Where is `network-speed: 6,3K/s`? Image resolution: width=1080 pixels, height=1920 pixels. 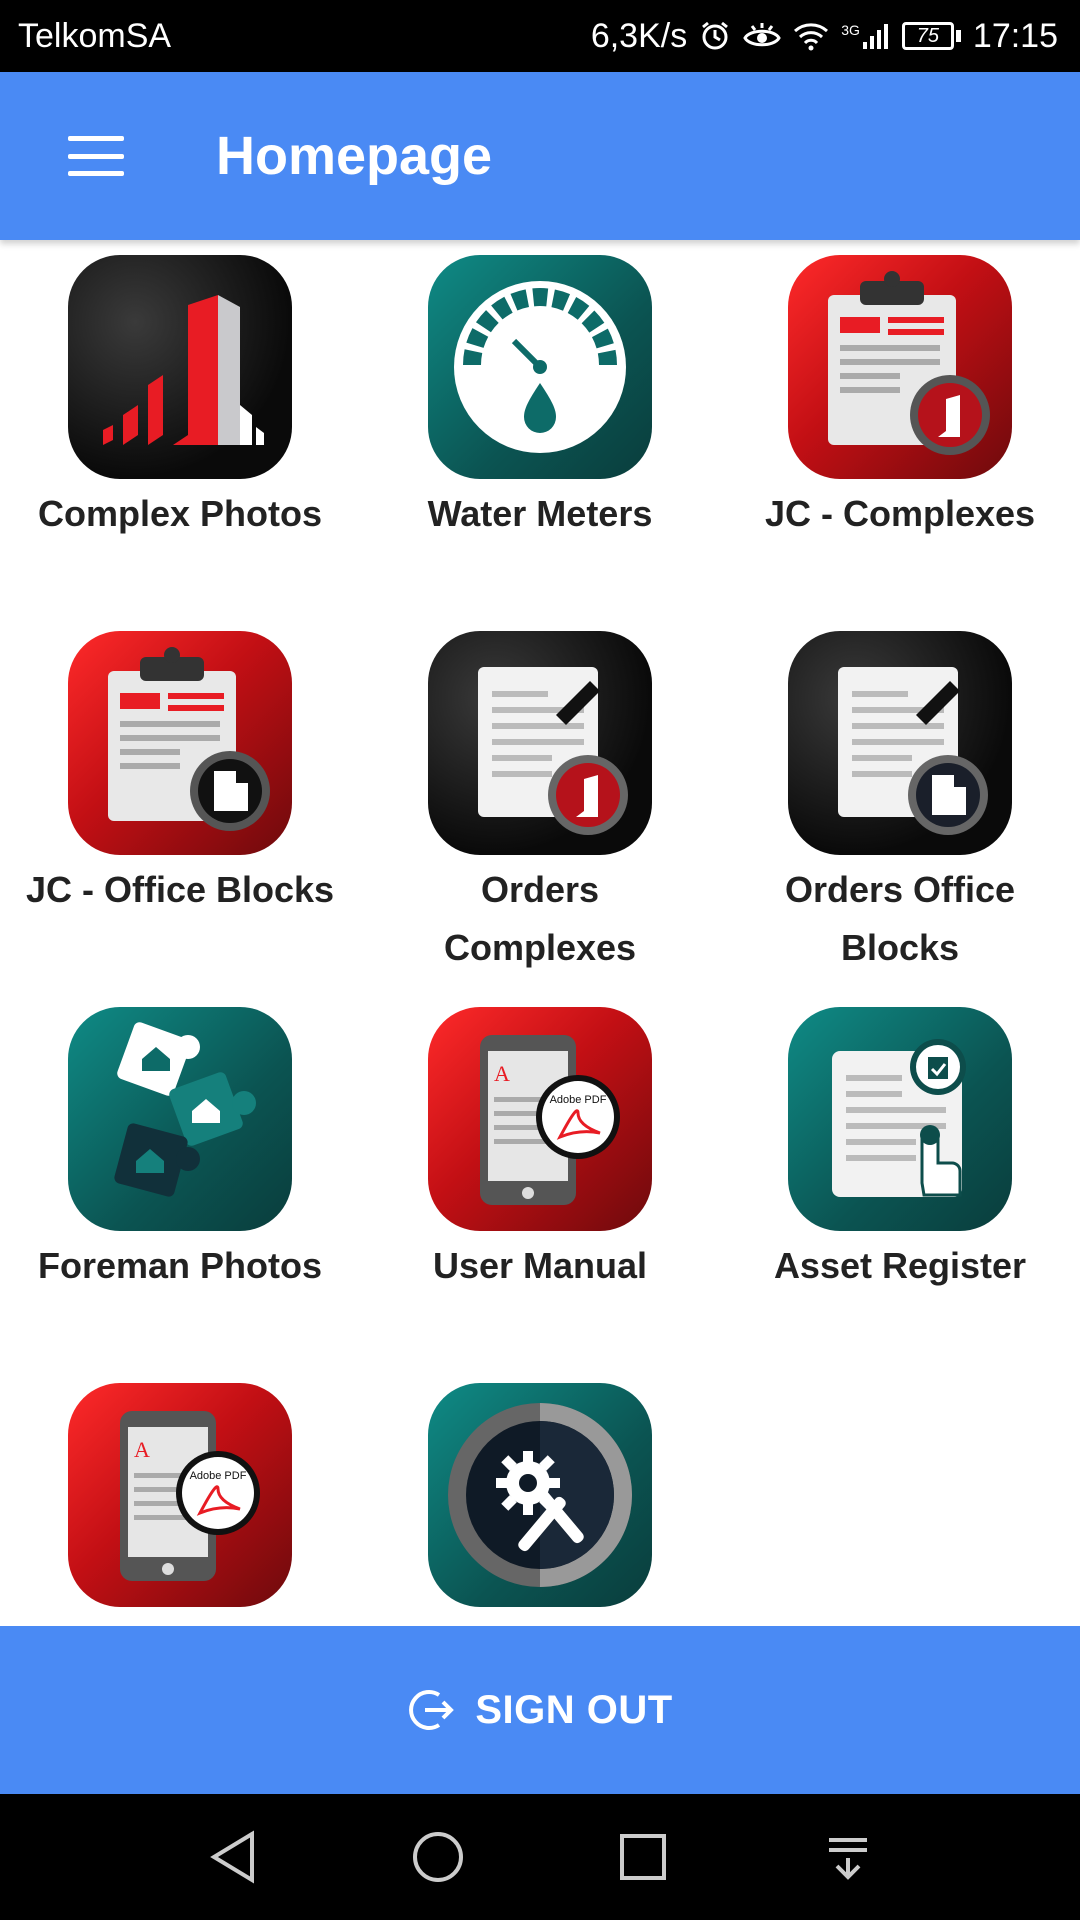
network-speed: 6,3K/s is located at coordinates (639, 35).